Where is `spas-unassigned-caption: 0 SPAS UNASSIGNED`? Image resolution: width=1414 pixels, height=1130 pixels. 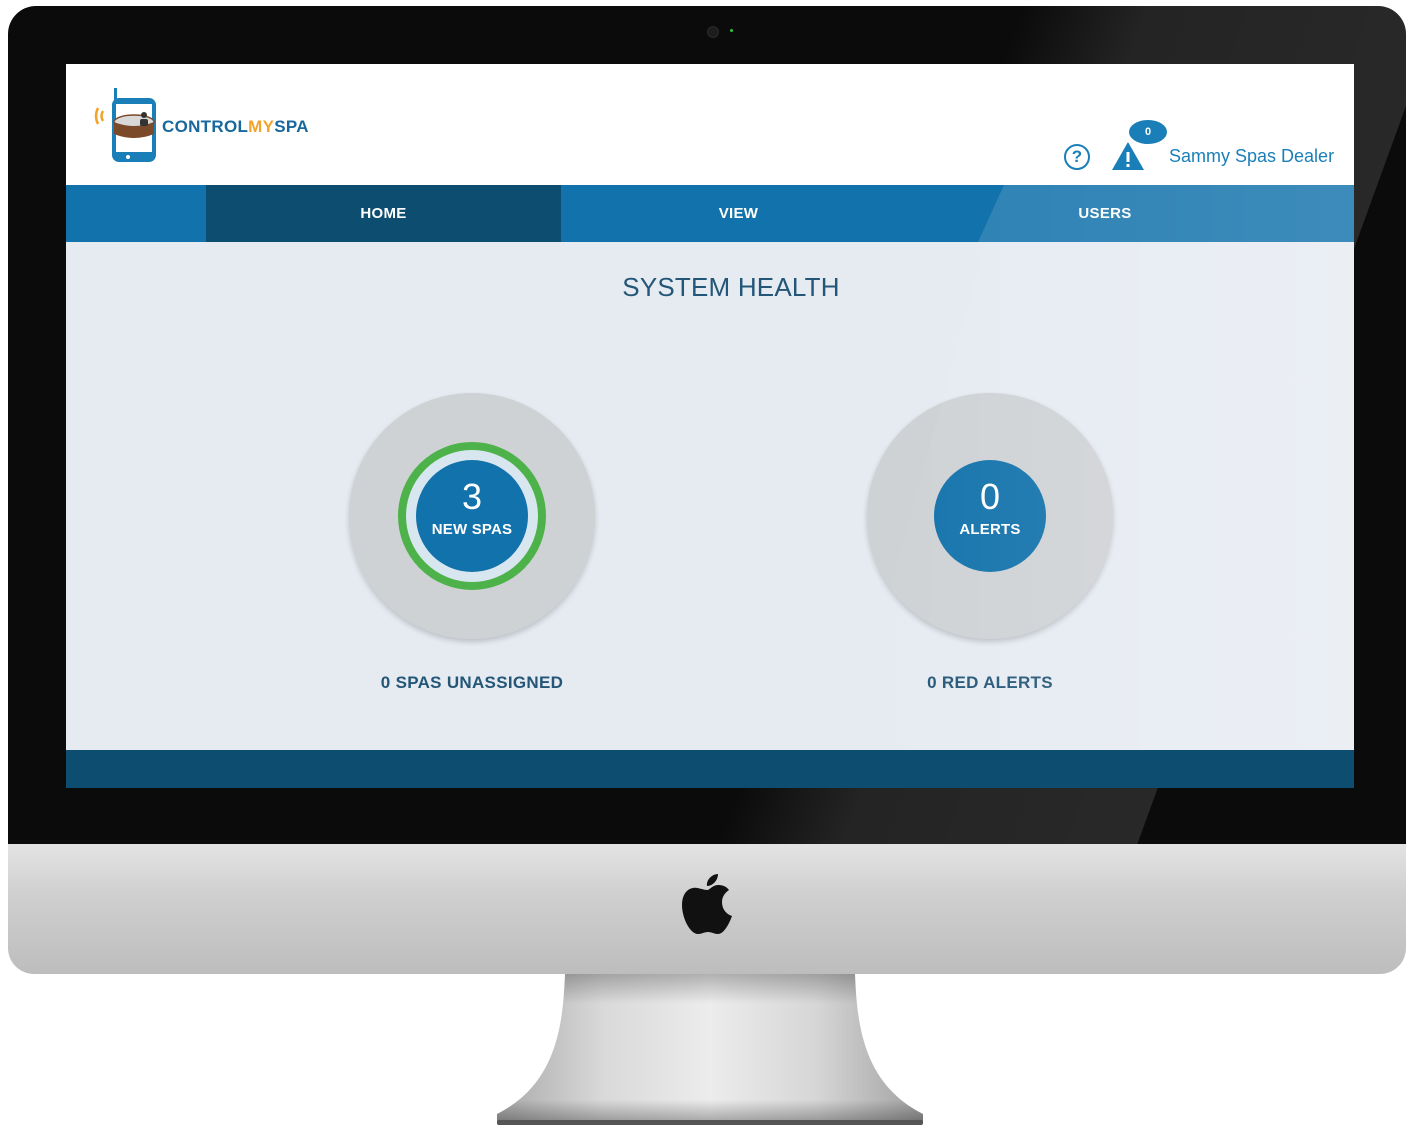 spas-unassigned-caption: 0 SPAS UNASSIGNED is located at coordinates (472, 682).